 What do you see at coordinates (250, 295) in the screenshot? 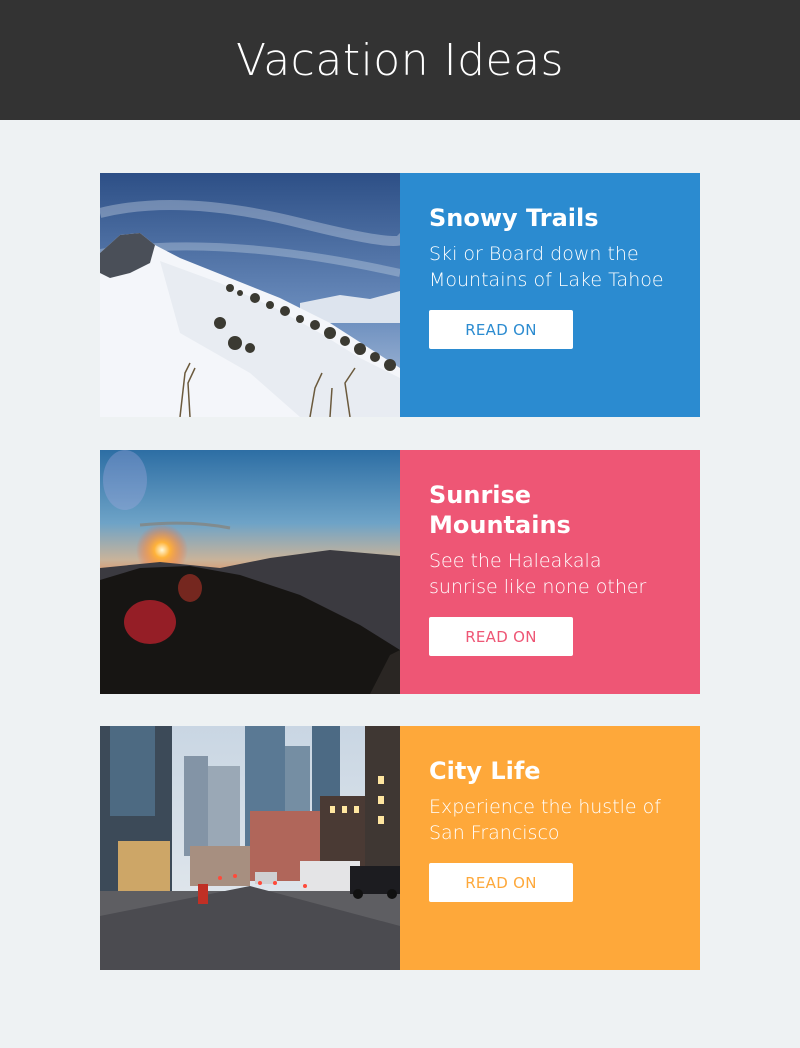
I see `snowy-mountain-photo` at bounding box center [250, 295].